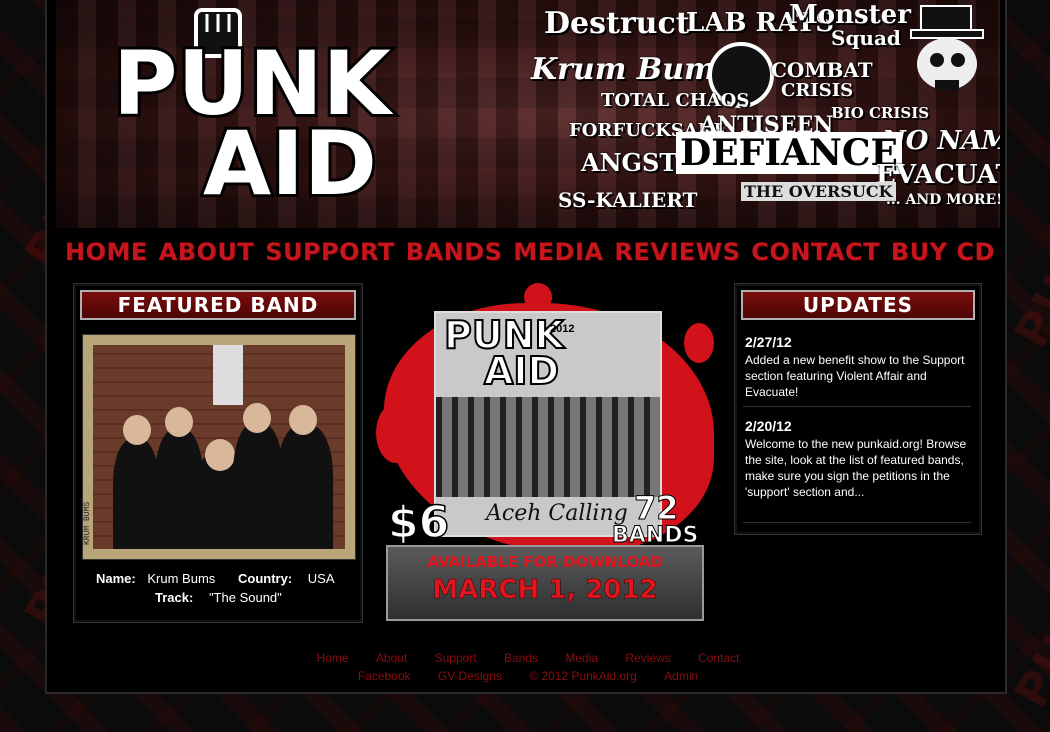 This screenshot has width=1050, height=732. What do you see at coordinates (647, 658) in the screenshot?
I see `footer-reviews: Reviews` at bounding box center [647, 658].